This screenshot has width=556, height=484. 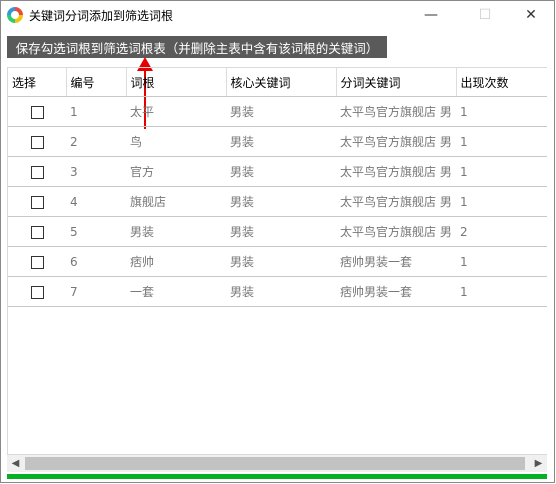 What do you see at coordinates (501, 82) in the screenshot?
I see `column-header-count: 出现次数` at bounding box center [501, 82].